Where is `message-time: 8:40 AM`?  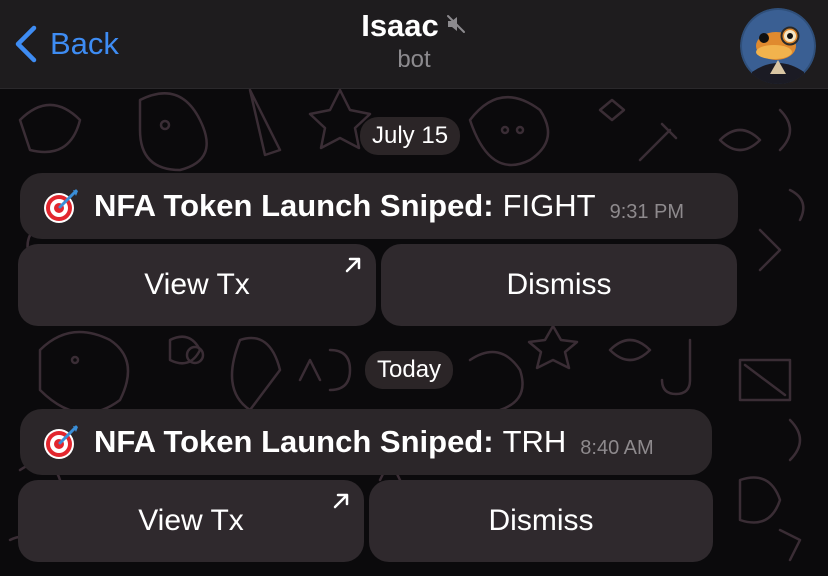
message-time: 8:40 AM is located at coordinates (617, 447).